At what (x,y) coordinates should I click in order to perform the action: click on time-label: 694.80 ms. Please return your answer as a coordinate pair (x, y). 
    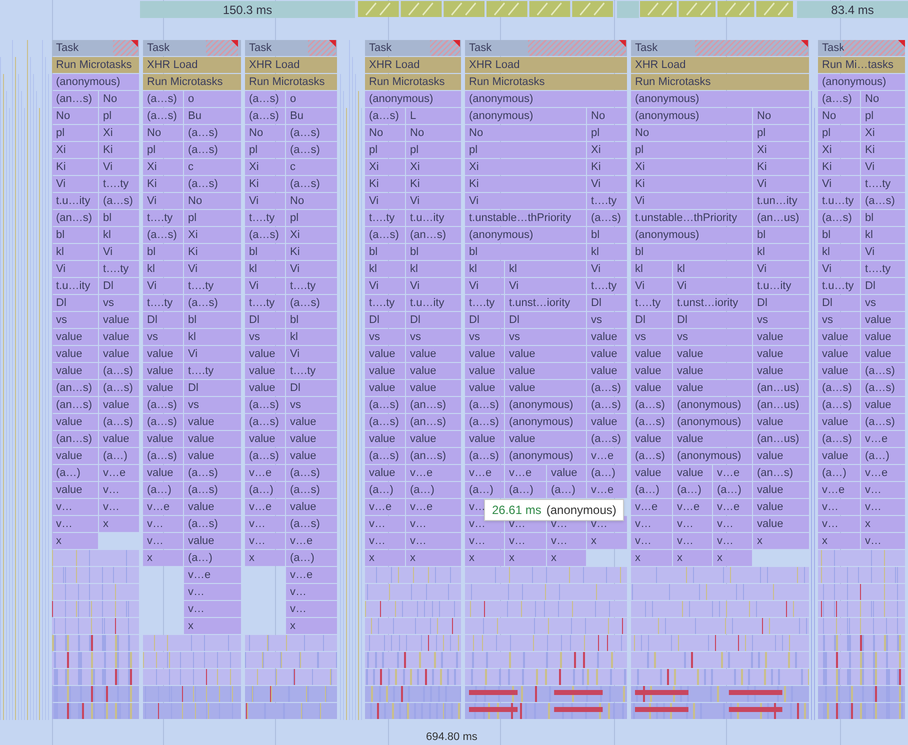
    Looking at the image, I should click on (452, 737).